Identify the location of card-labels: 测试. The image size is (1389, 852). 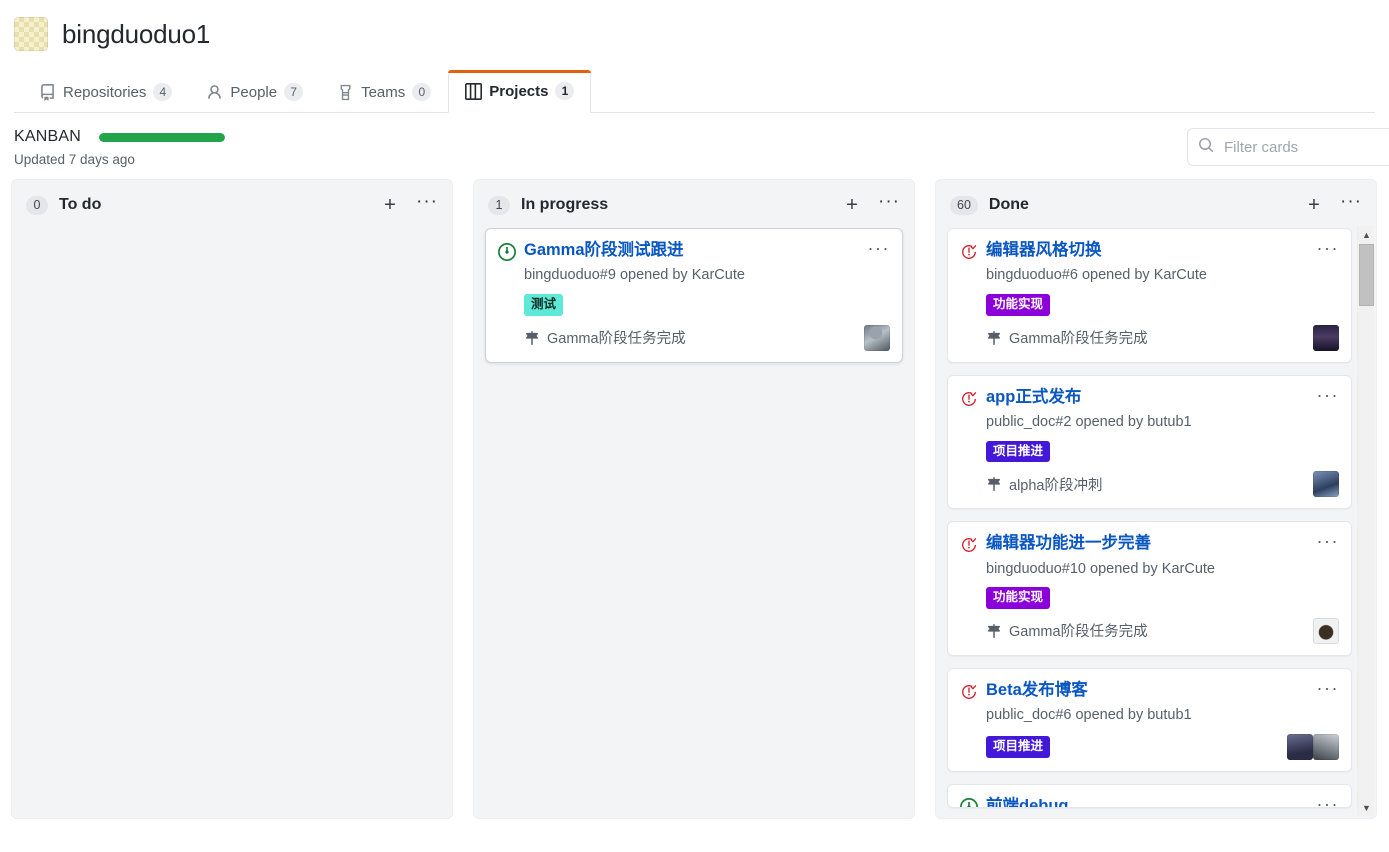
(707, 305).